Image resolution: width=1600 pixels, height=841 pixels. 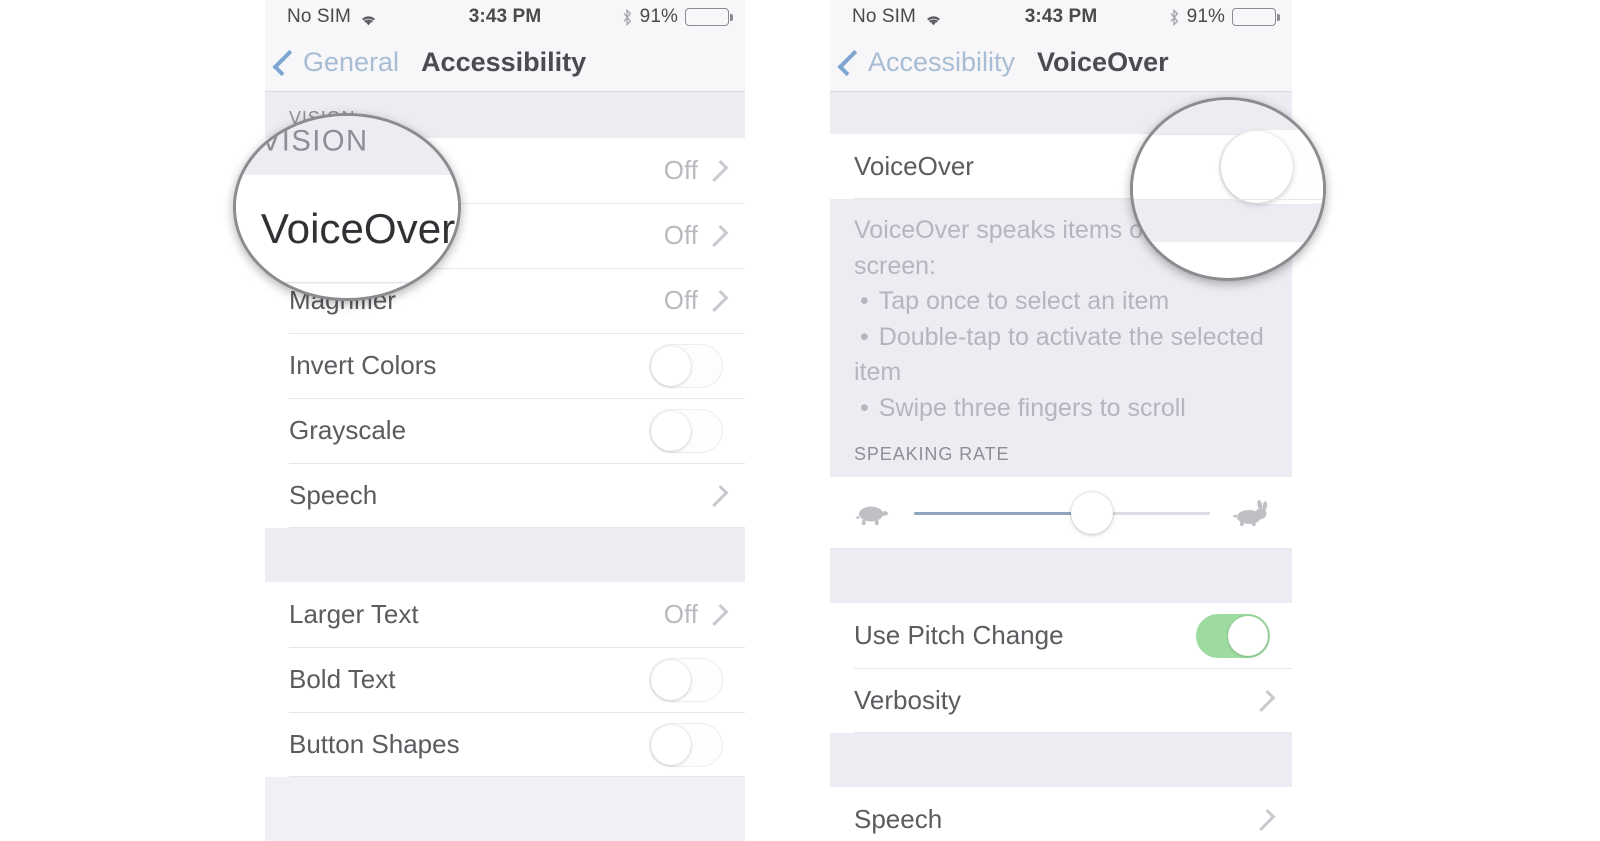 What do you see at coordinates (1061, 453) in the screenshot?
I see `section-header-speaking-rate: SPEAKING RATE` at bounding box center [1061, 453].